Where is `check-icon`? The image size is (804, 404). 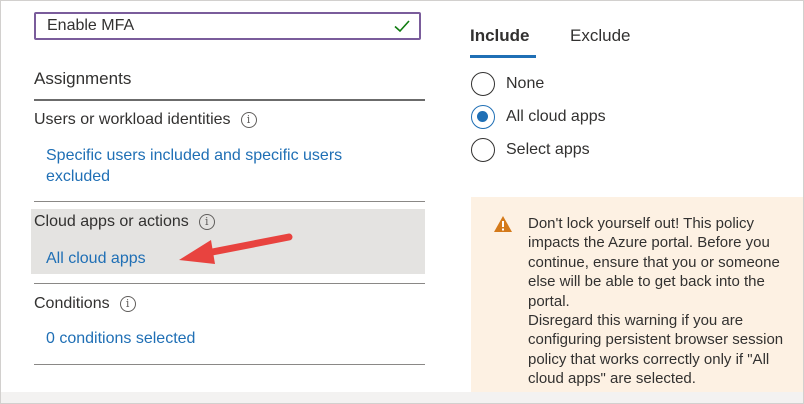
check-icon is located at coordinates (402, 26).